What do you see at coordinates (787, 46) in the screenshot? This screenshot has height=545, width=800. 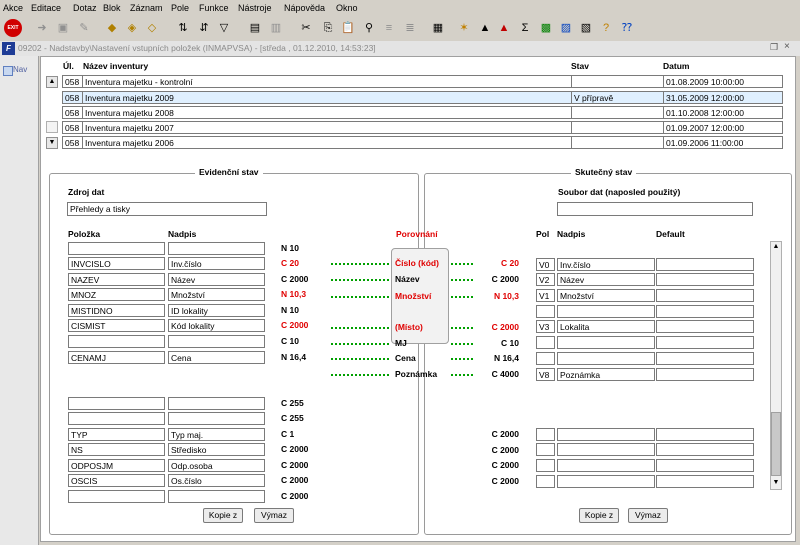 I see `close-icon: ×` at bounding box center [787, 46].